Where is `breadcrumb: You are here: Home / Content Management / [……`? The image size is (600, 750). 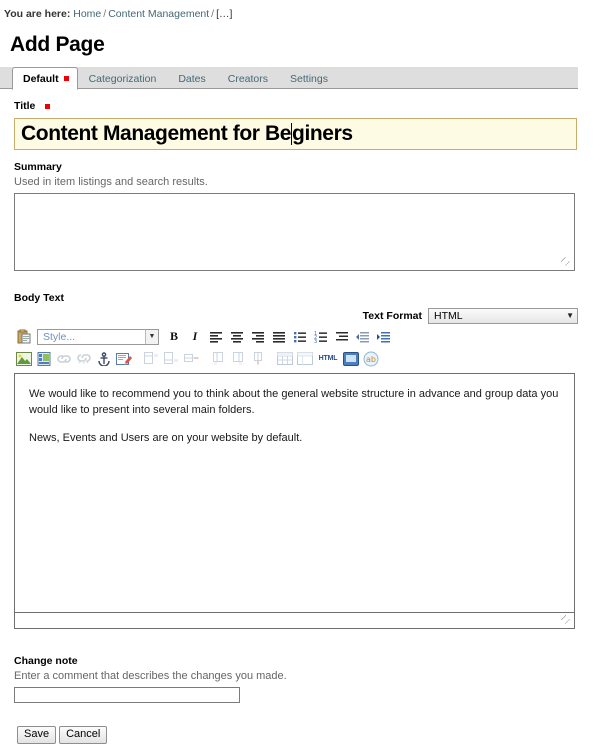 breadcrumb: You are here: Home / Content Management / […… is located at coordinates (118, 14).